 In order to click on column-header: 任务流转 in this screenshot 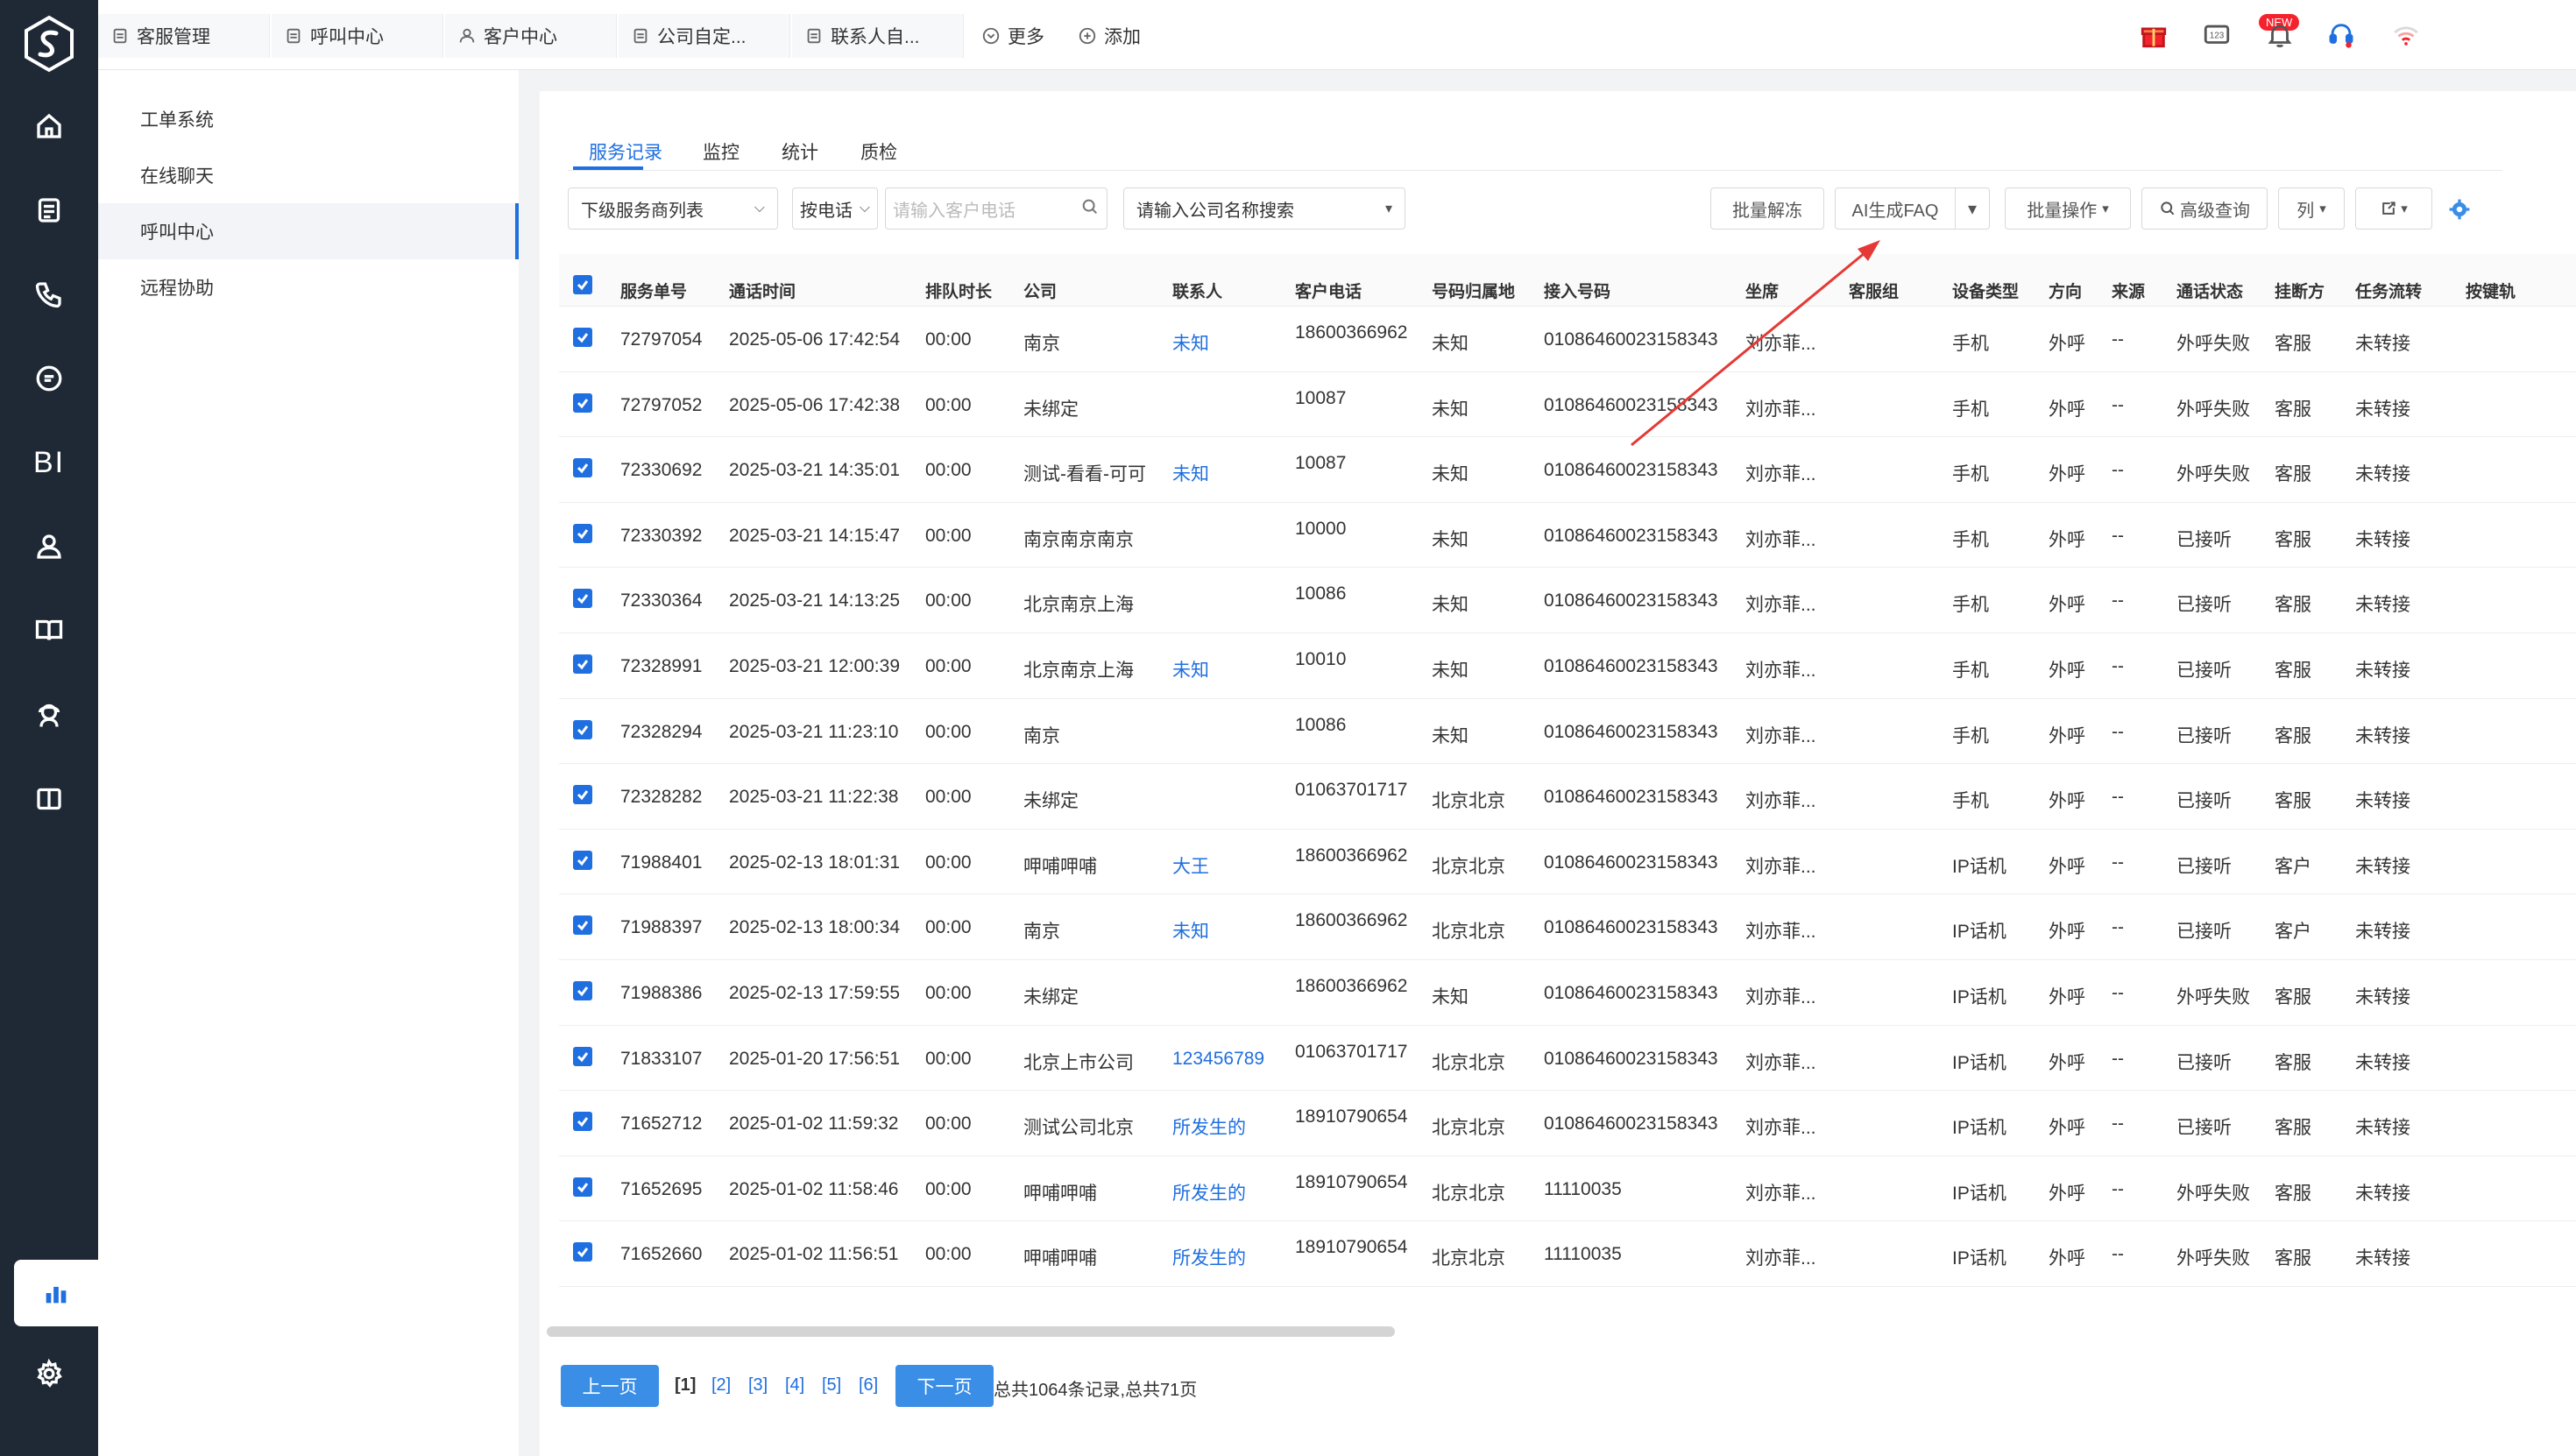, I will do `click(2388, 290)`.